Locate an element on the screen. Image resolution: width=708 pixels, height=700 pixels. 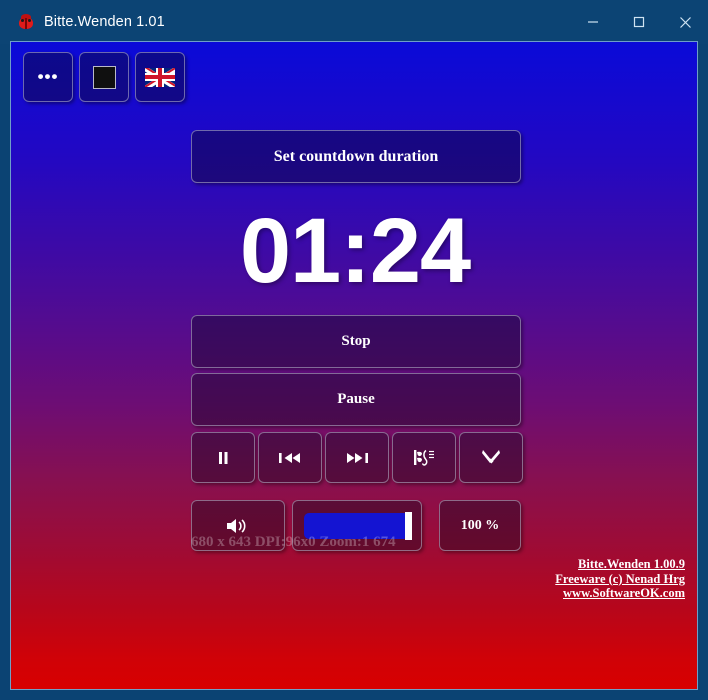
black-square-icon is located at coordinates (104, 77).